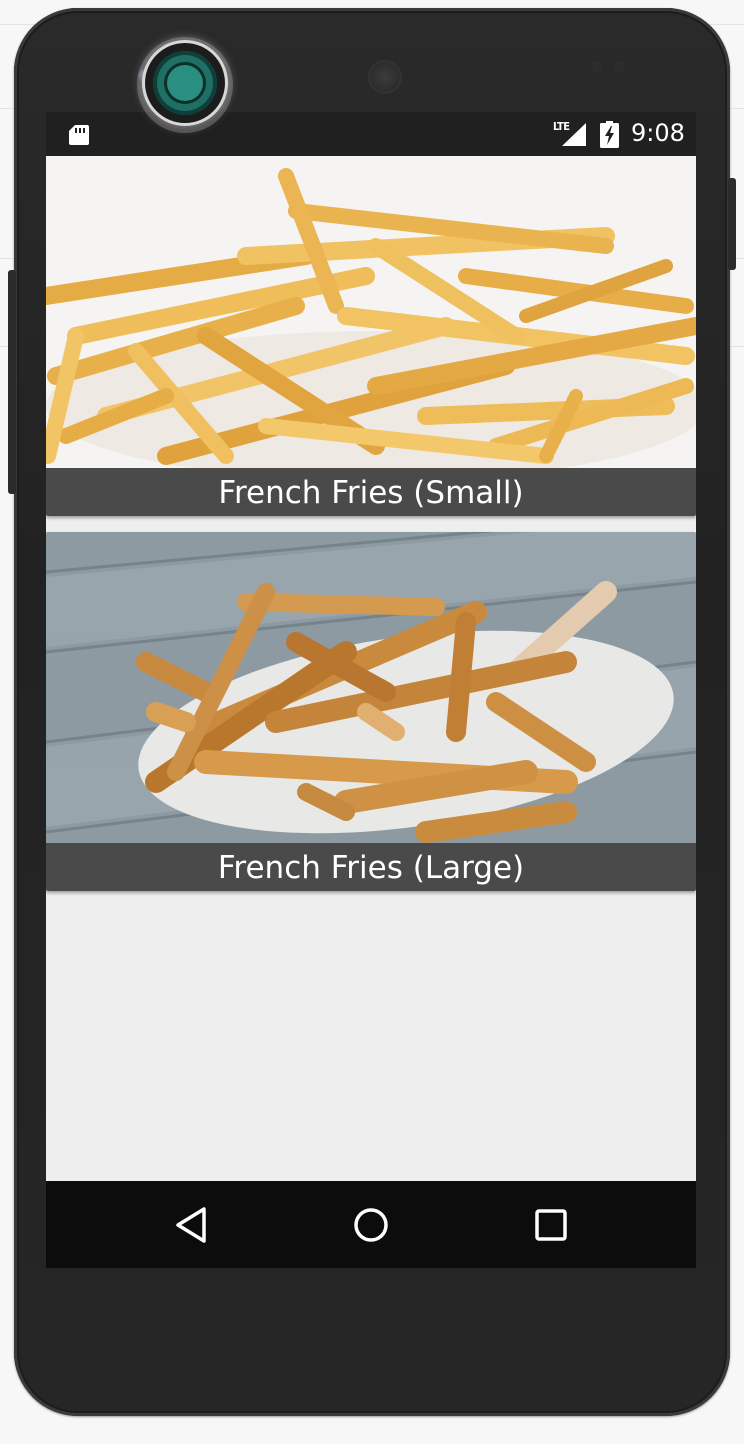 The width and height of the screenshot is (744, 1444). I want to click on back-icon, so click(192, 1225).